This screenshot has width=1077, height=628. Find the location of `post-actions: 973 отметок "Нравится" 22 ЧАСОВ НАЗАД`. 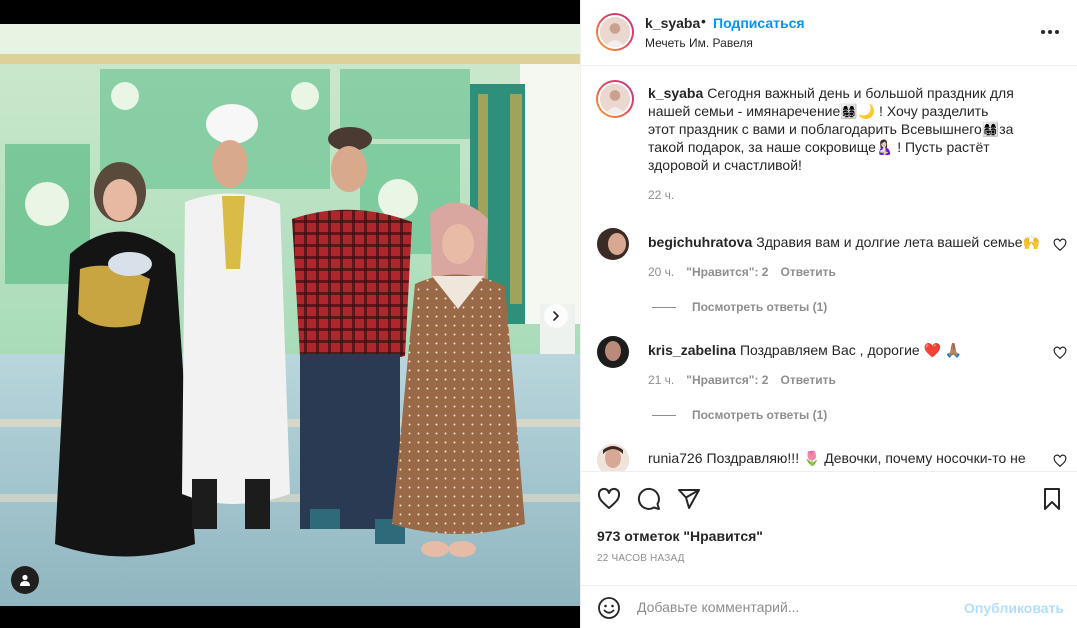

post-actions: 973 отметок "Нравится" 22 ЧАСОВ НАЗАД is located at coordinates (829, 526).